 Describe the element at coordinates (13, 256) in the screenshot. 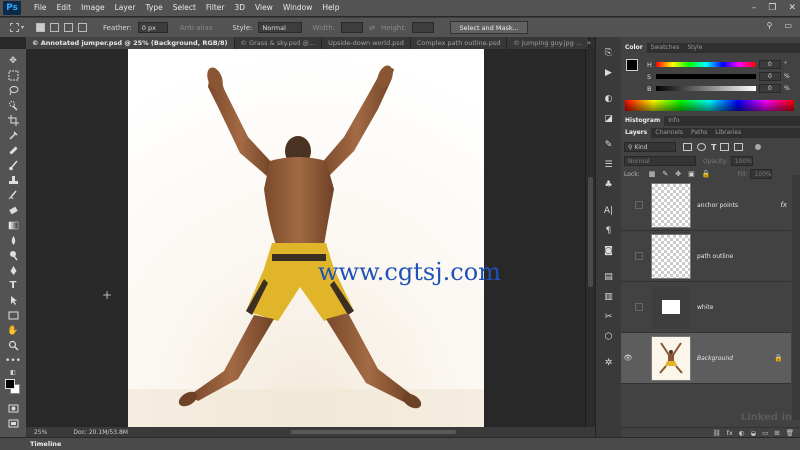

I see `dodge-tool-icon` at that location.